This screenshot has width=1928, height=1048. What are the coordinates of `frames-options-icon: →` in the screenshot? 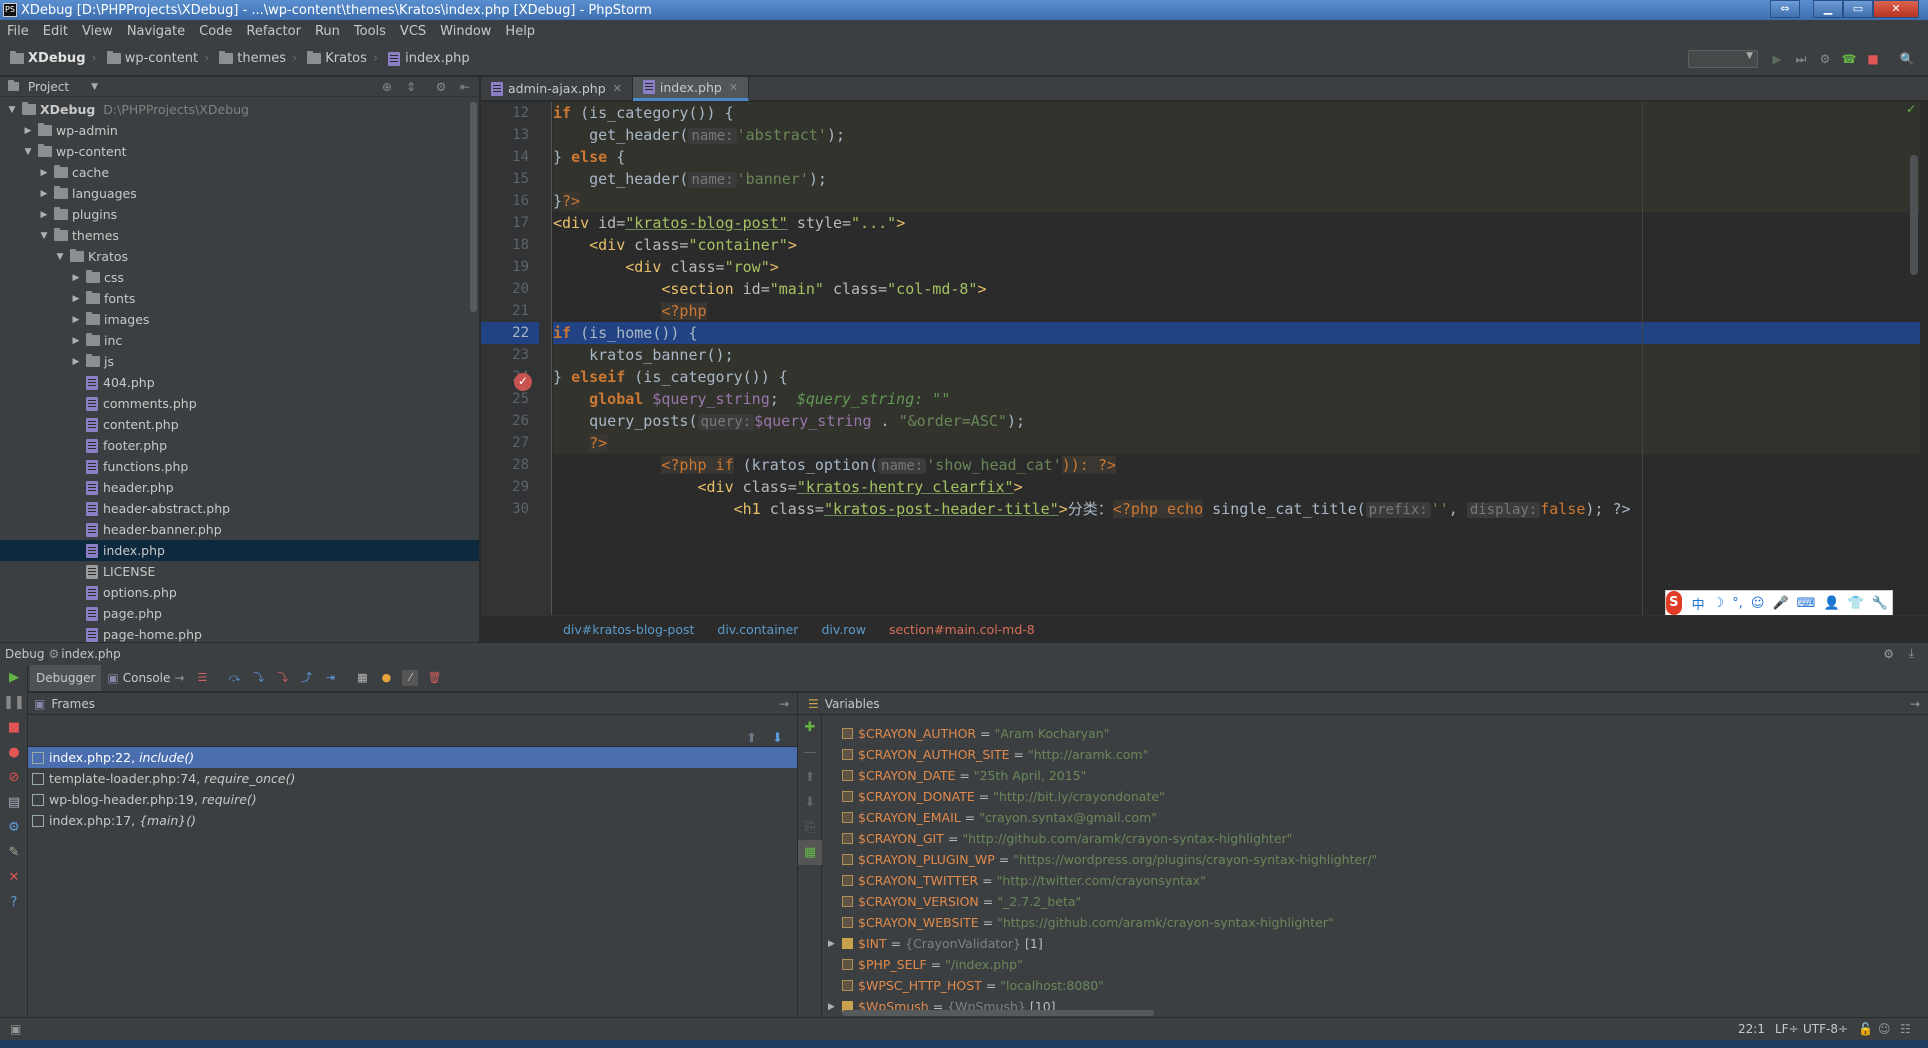 It's located at (784, 704).